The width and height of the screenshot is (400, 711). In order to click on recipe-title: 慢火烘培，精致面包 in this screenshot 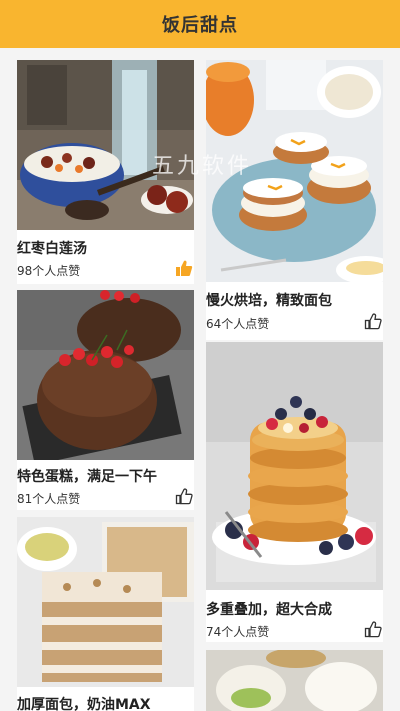, I will do `click(269, 301)`.